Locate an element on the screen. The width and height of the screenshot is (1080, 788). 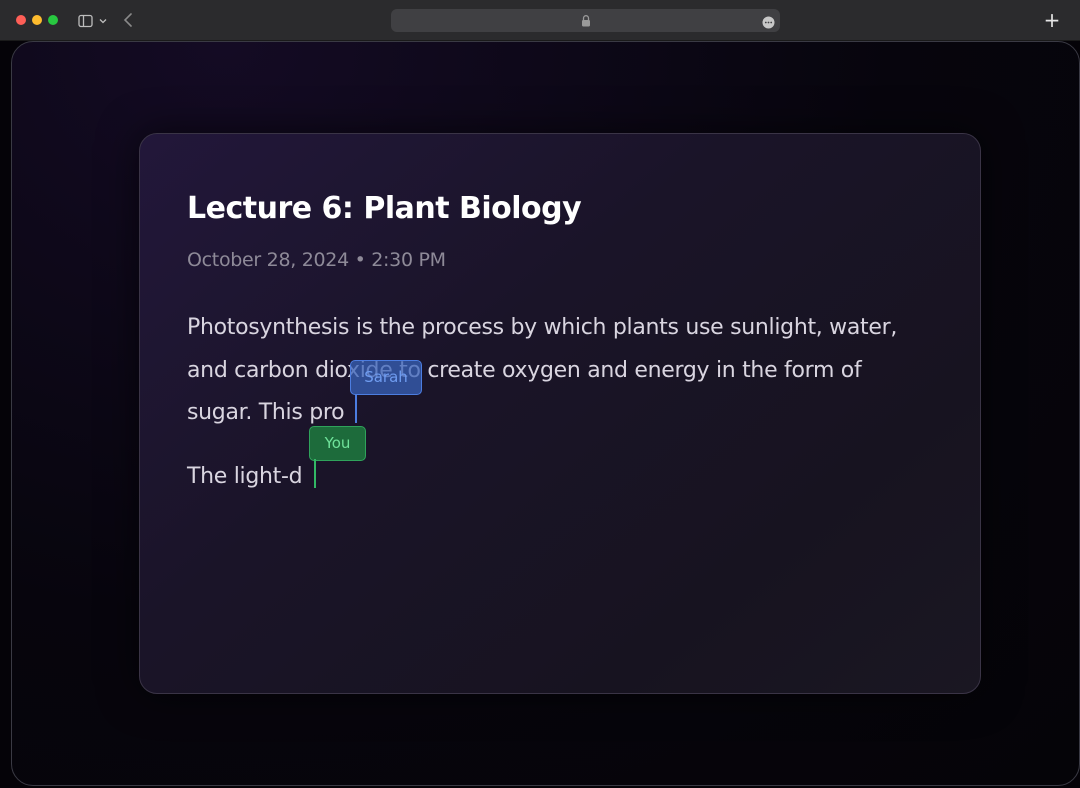
zoom-window-button is located at coordinates (53, 20).